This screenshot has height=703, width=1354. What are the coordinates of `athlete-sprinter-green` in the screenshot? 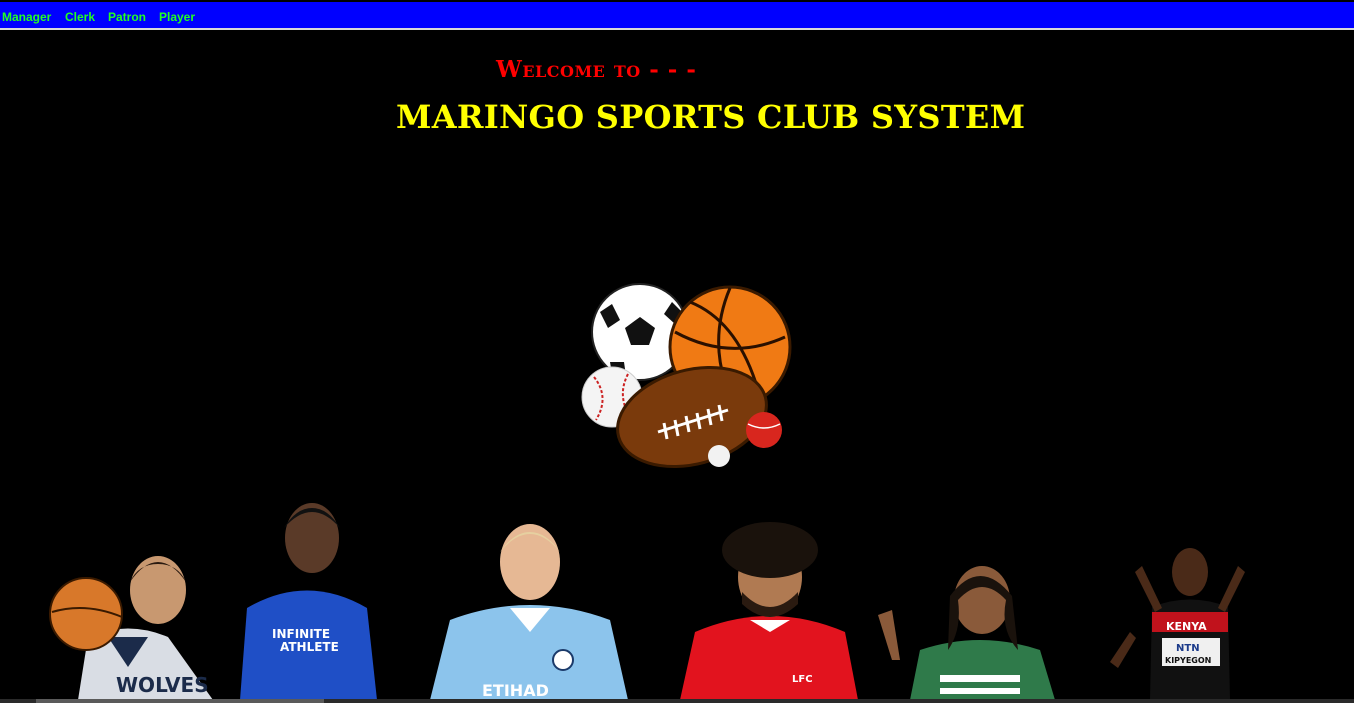 It's located at (966, 633).